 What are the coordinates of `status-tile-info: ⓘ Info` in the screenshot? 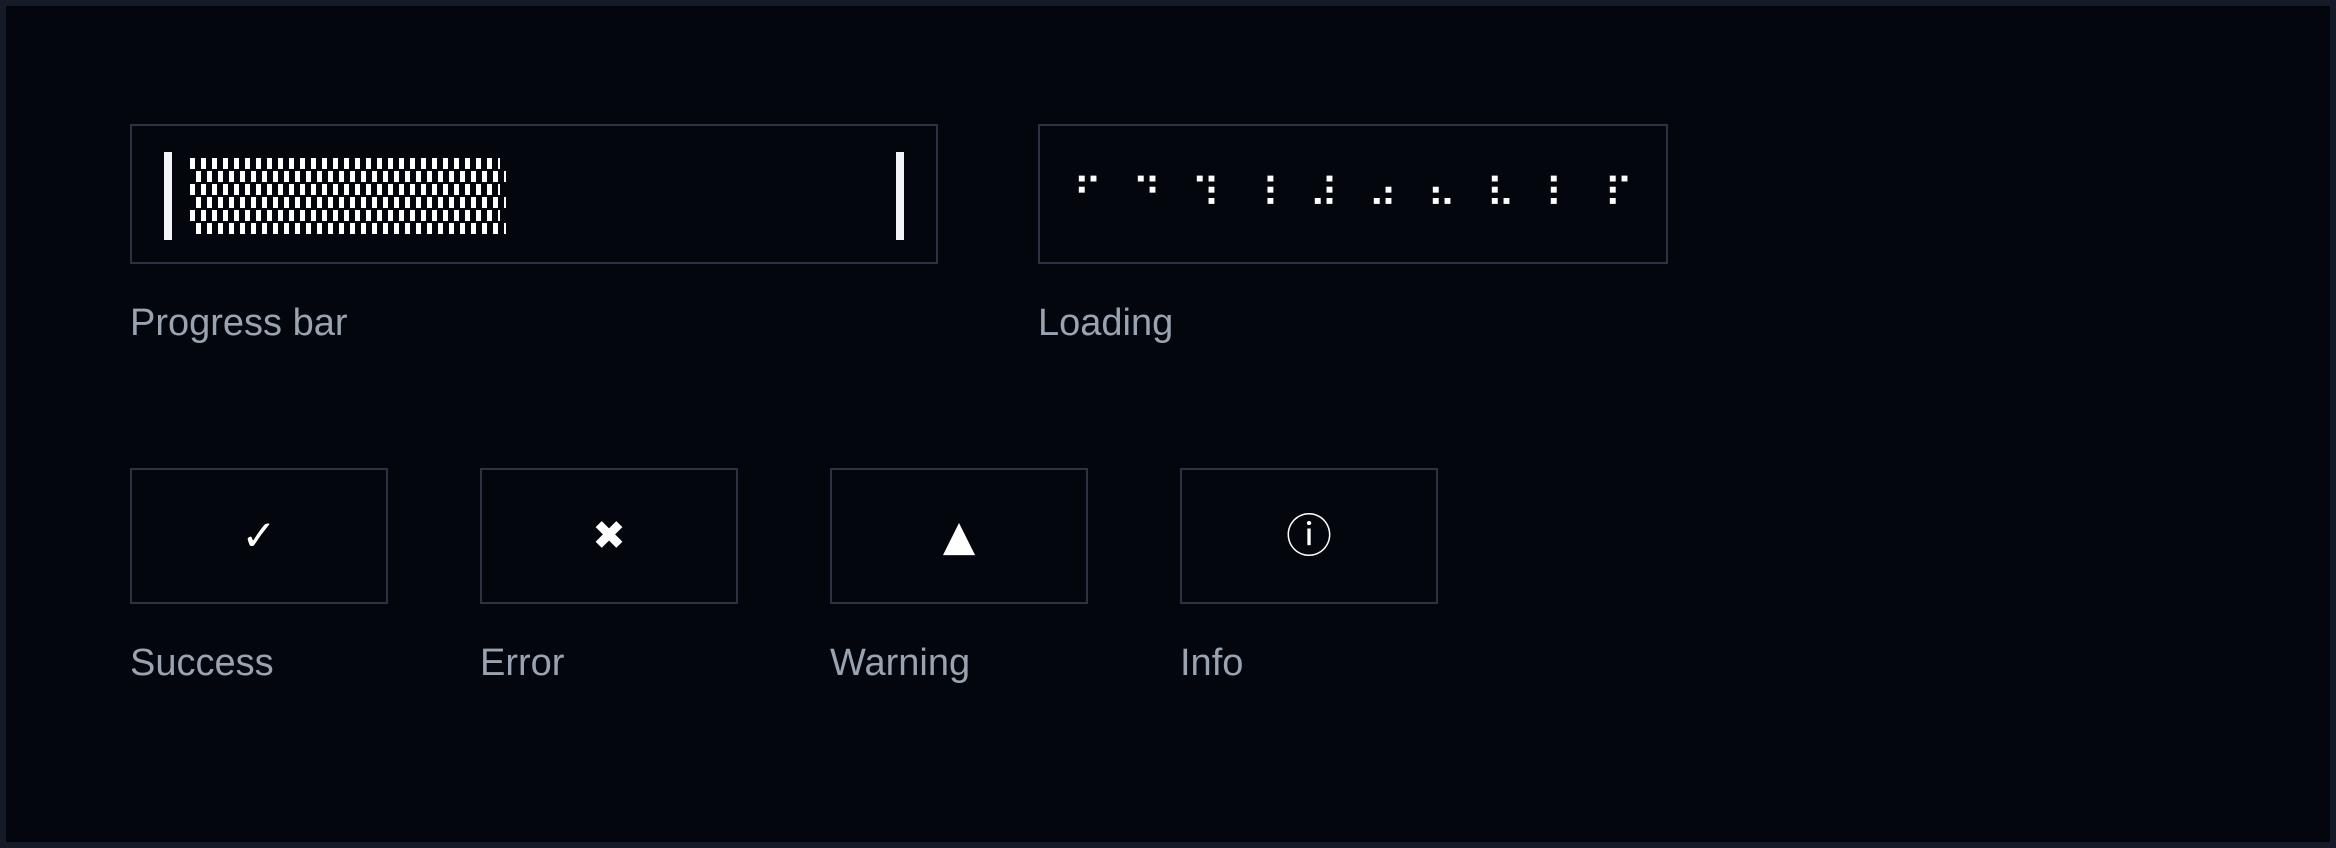 It's located at (1309, 575).